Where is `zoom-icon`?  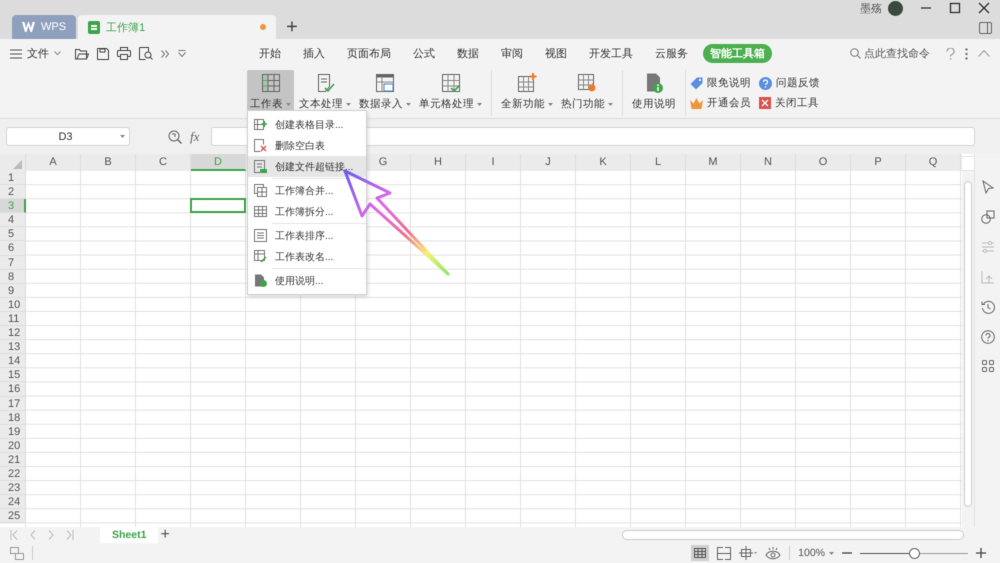
zoom-icon is located at coordinates (175, 137).